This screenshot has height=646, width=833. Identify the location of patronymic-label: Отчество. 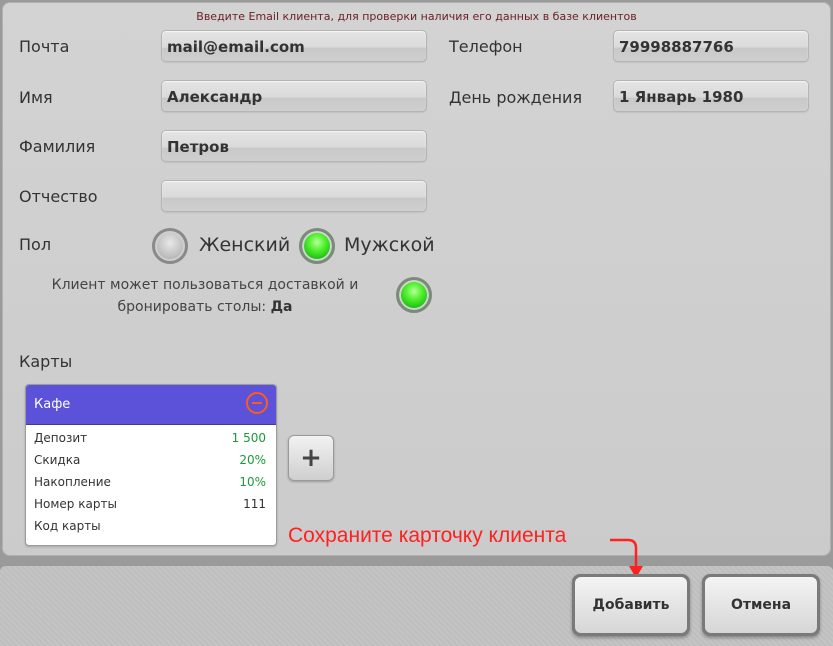
(58, 196).